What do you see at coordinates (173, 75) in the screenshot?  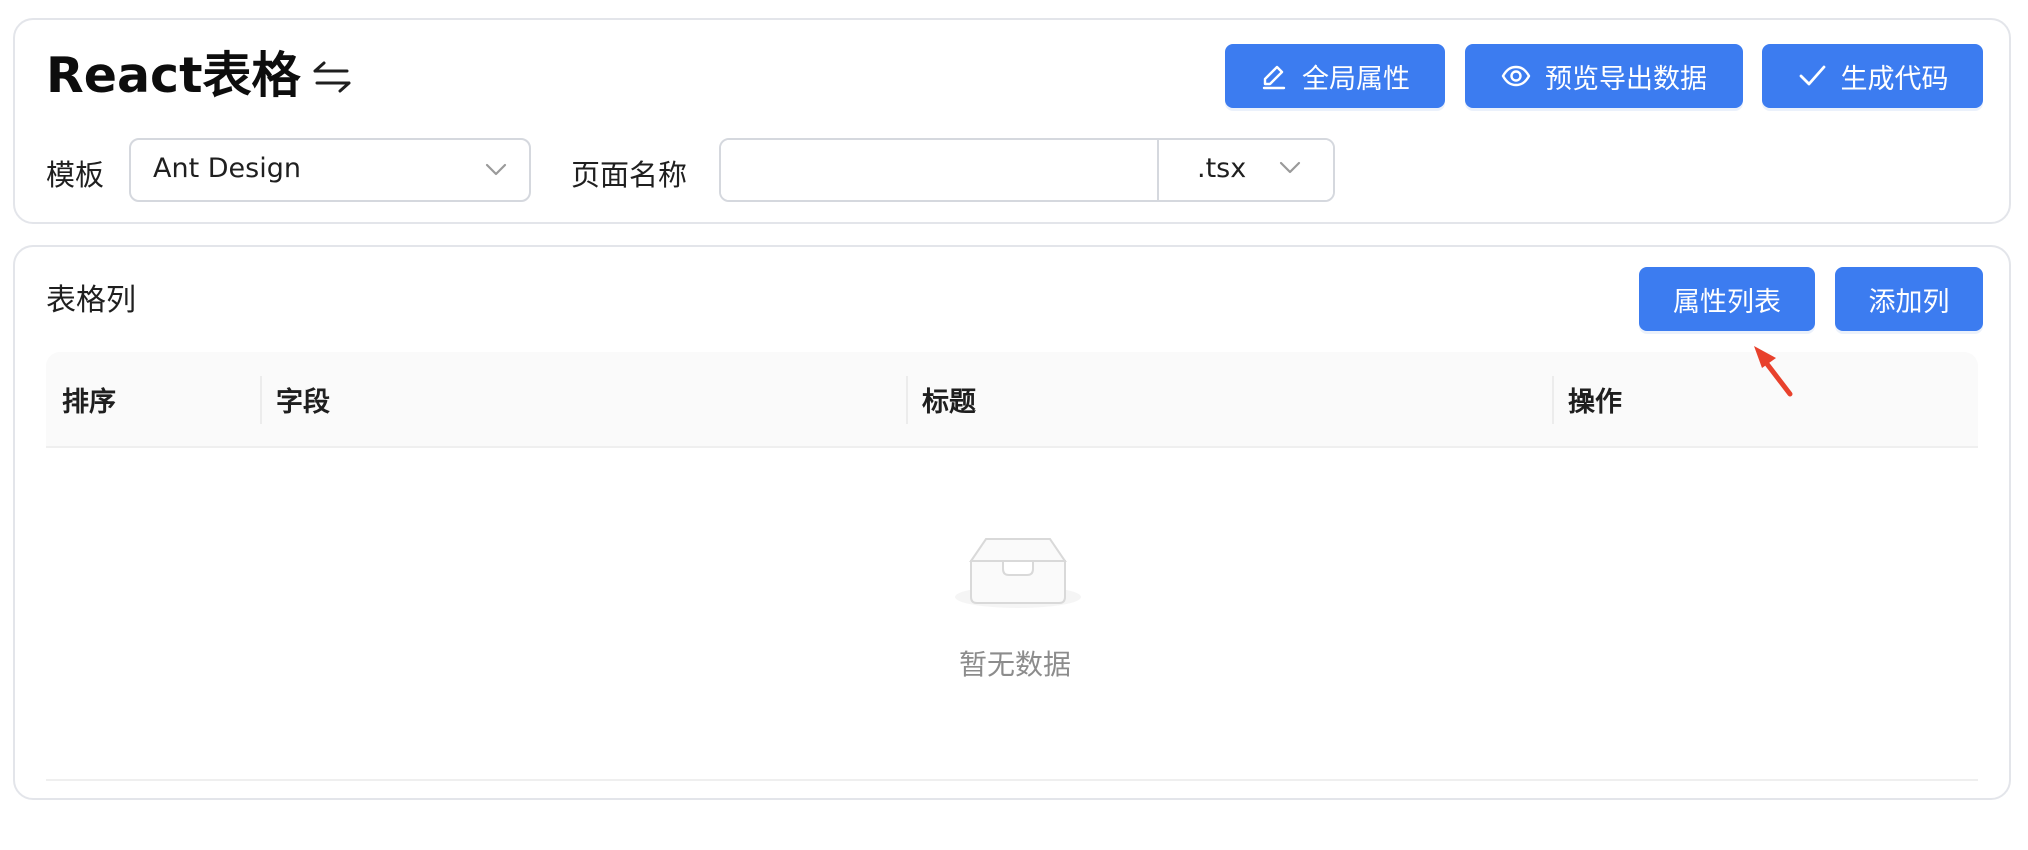 I see `page-title: React表格` at bounding box center [173, 75].